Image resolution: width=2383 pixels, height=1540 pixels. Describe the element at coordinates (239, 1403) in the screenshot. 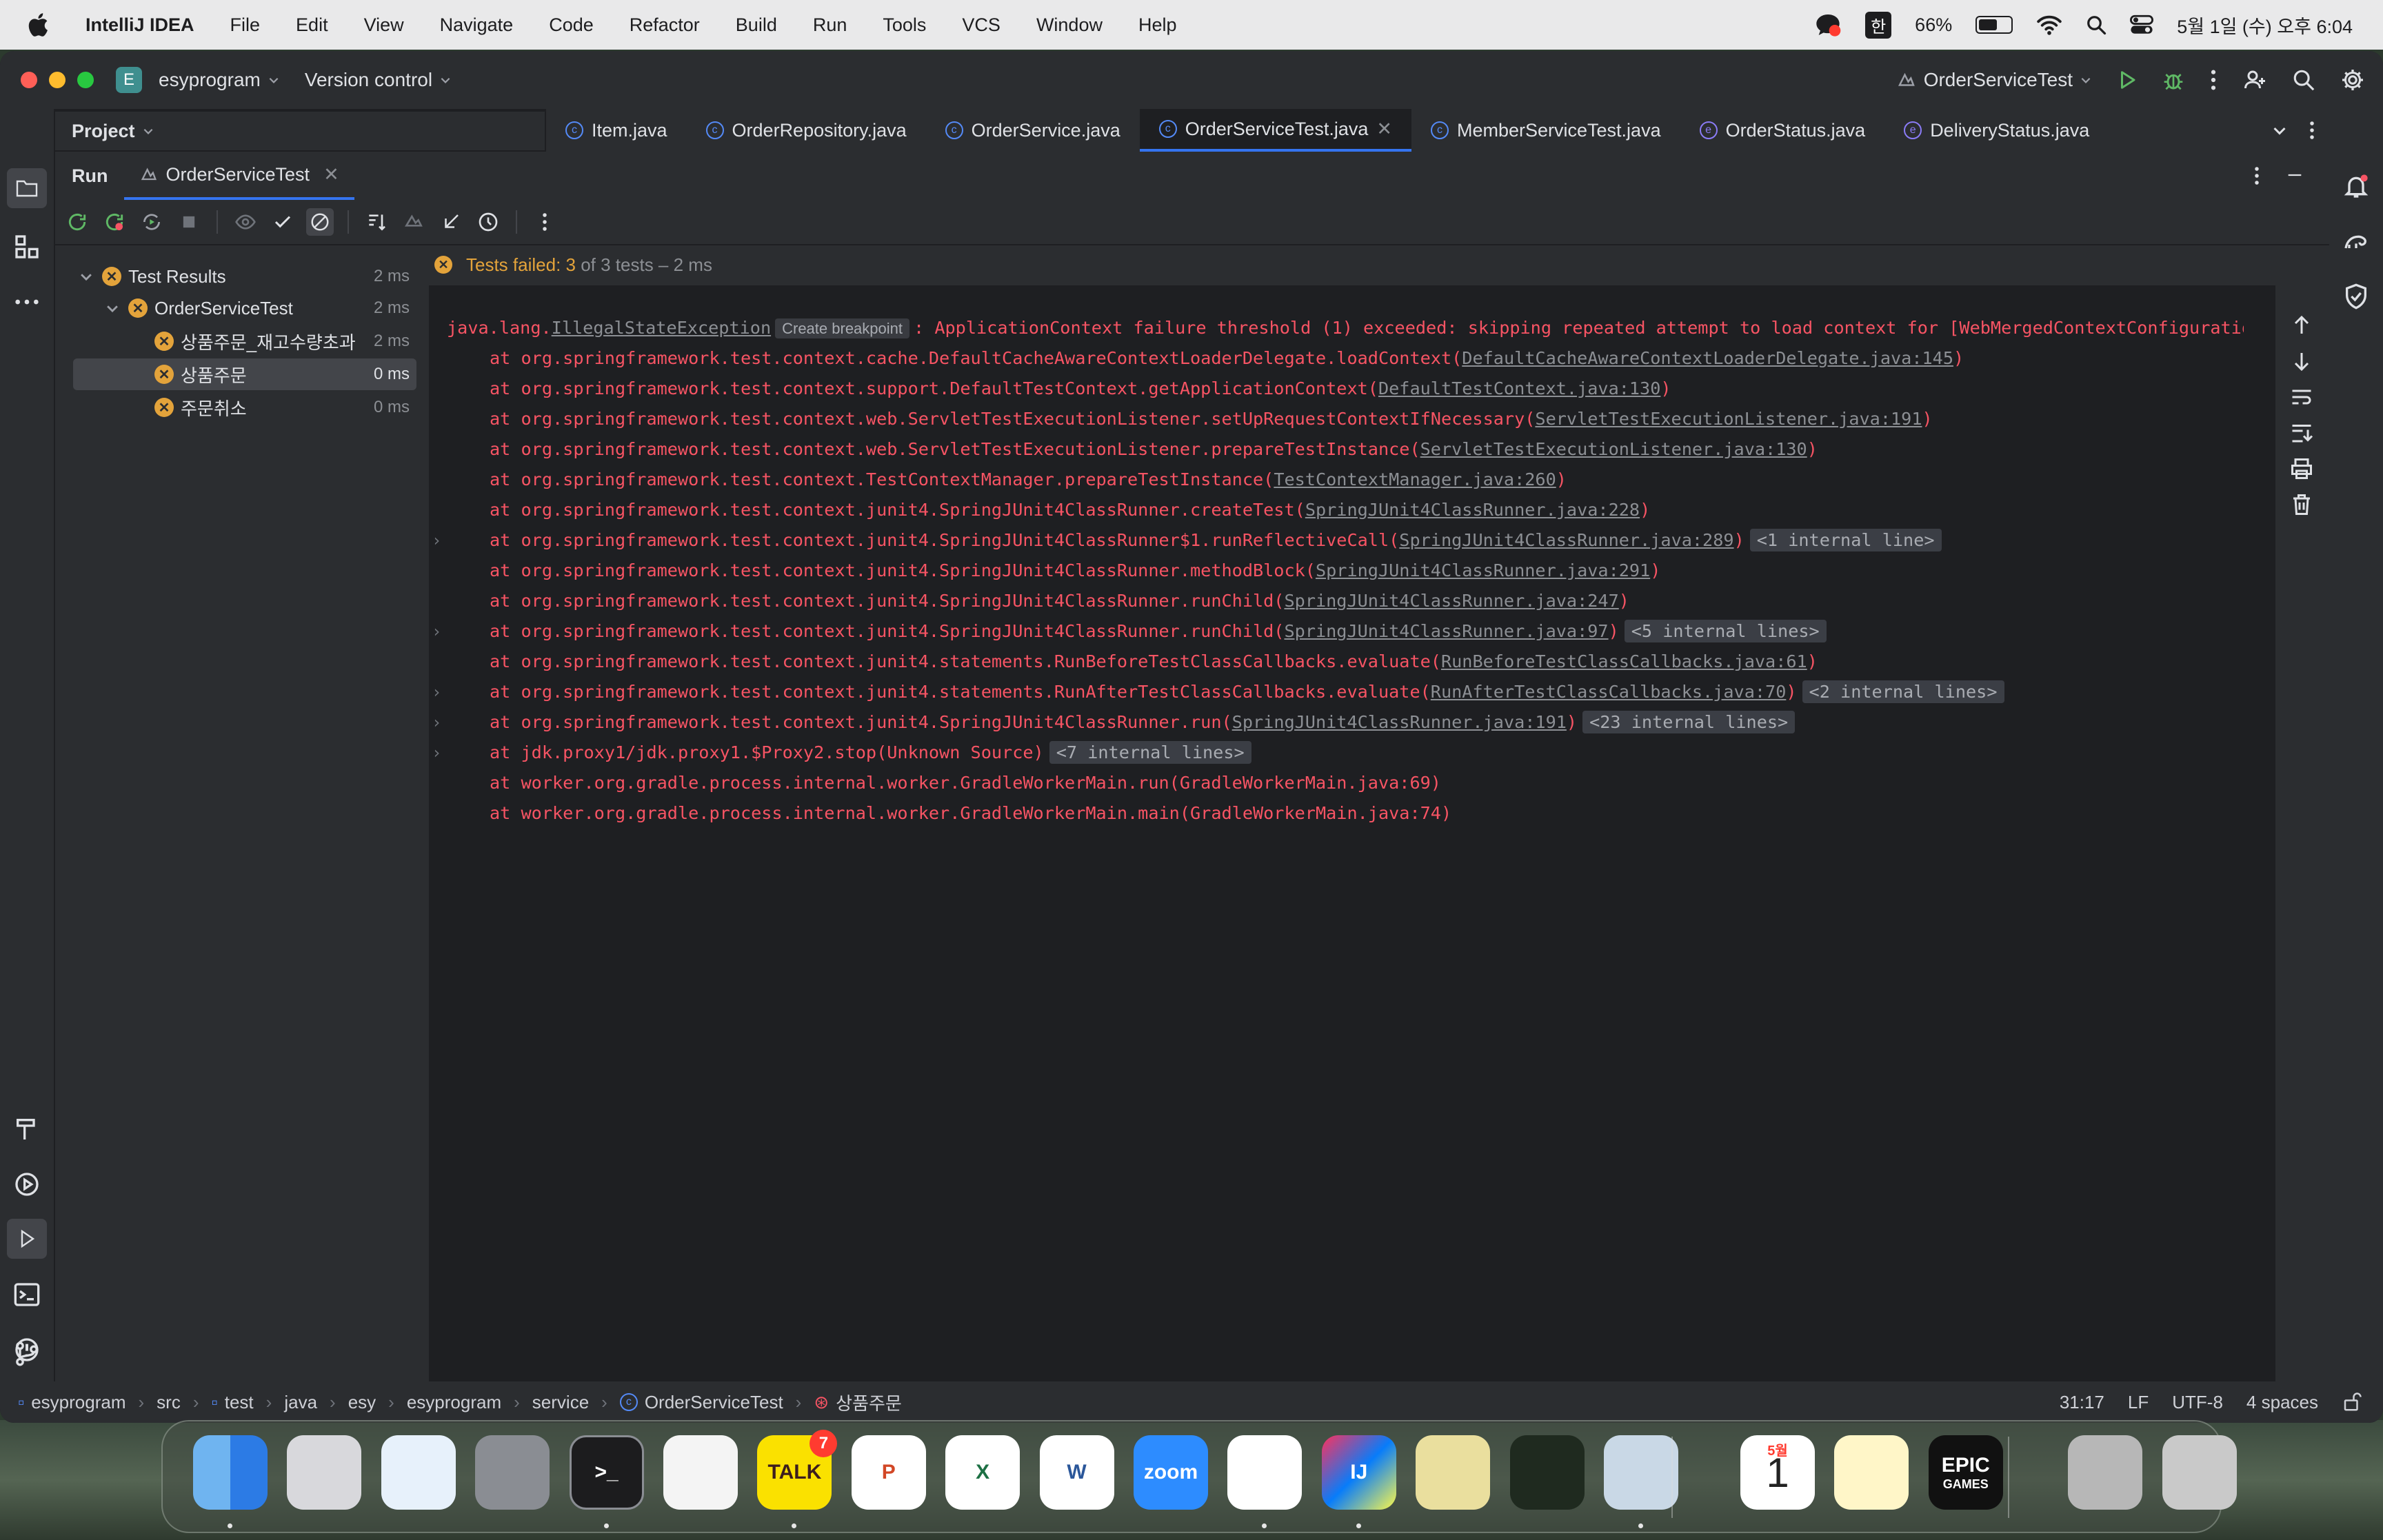

I see `breadcrumb-item: test` at that location.